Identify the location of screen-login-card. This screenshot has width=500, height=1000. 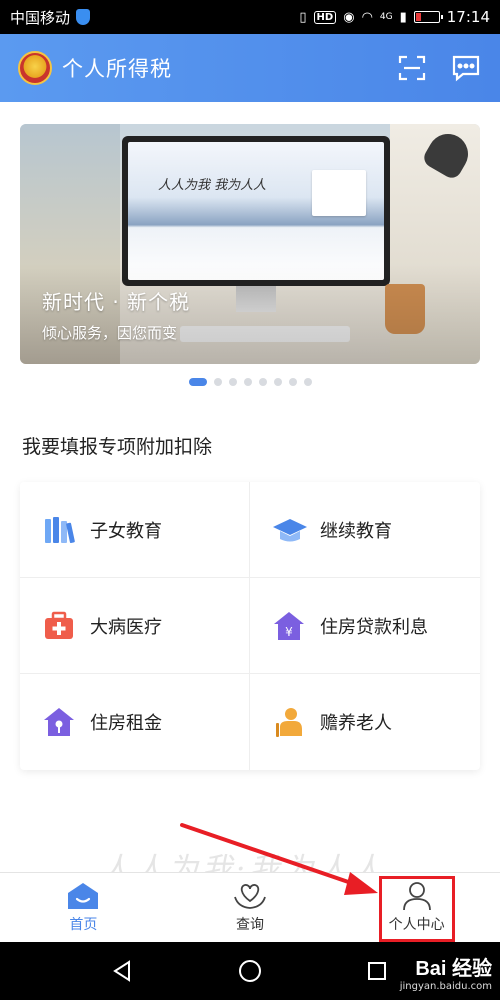
(339, 193).